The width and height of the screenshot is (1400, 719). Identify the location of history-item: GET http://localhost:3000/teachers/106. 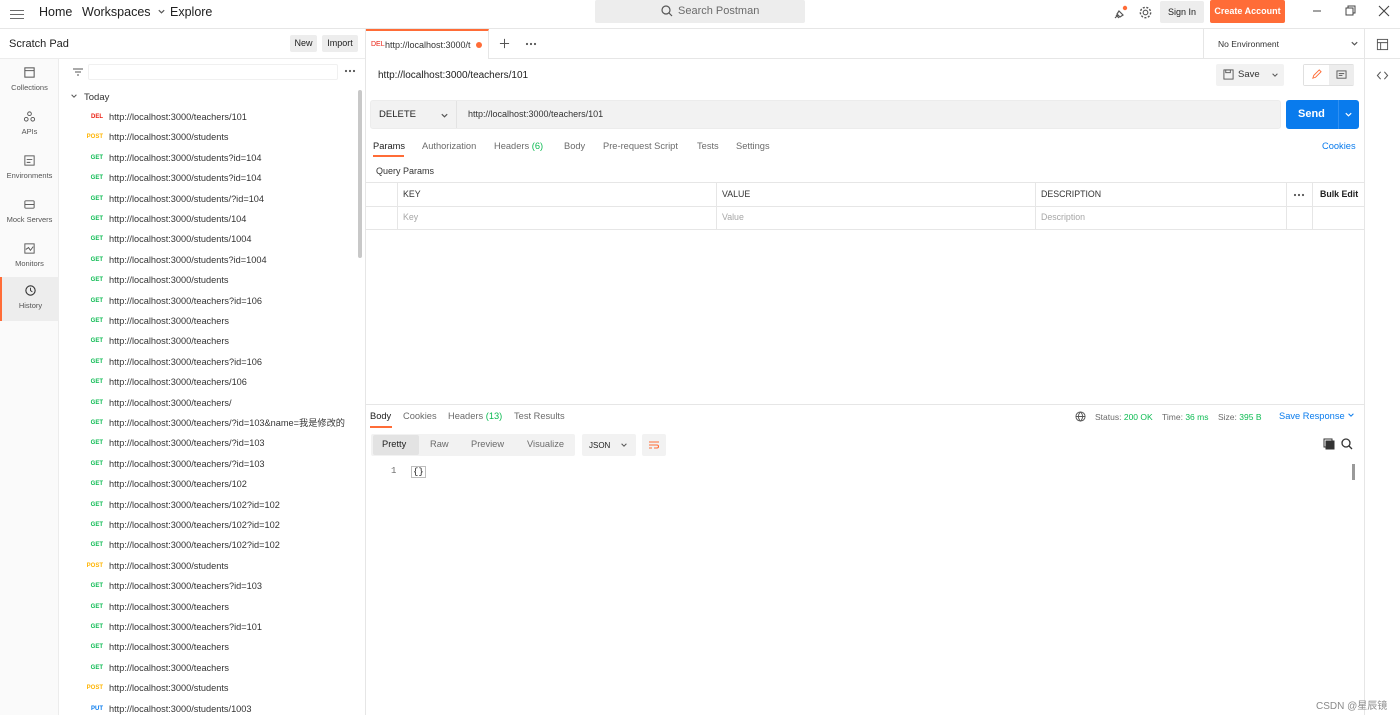
(204, 382).